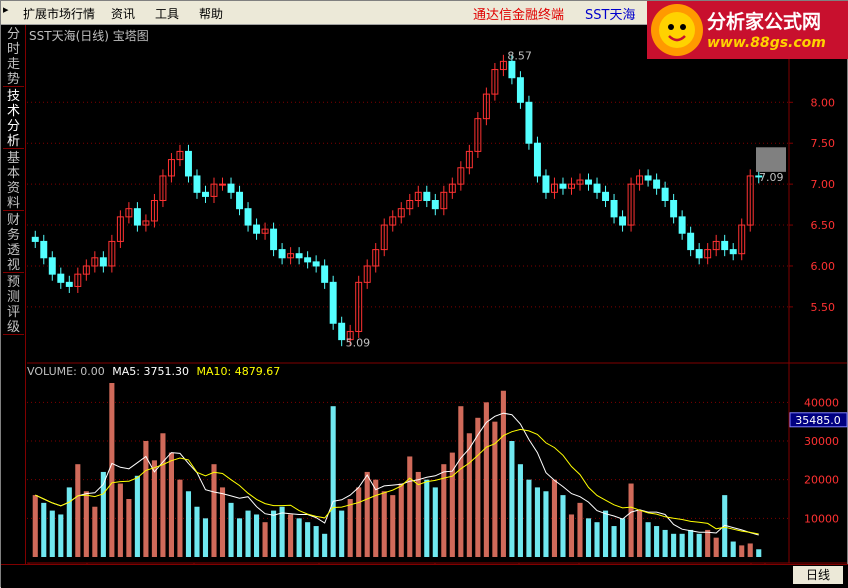  What do you see at coordinates (519, 56) in the screenshot?
I see `high-price-annotation: 8.57` at bounding box center [519, 56].